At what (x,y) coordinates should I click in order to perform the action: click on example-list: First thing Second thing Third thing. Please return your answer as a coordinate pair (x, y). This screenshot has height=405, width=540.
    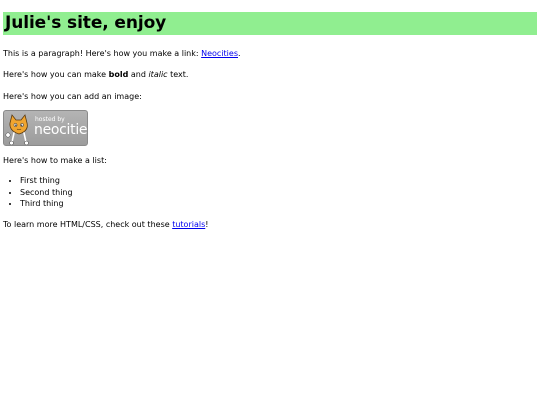
    Looking at the image, I should click on (270, 192).